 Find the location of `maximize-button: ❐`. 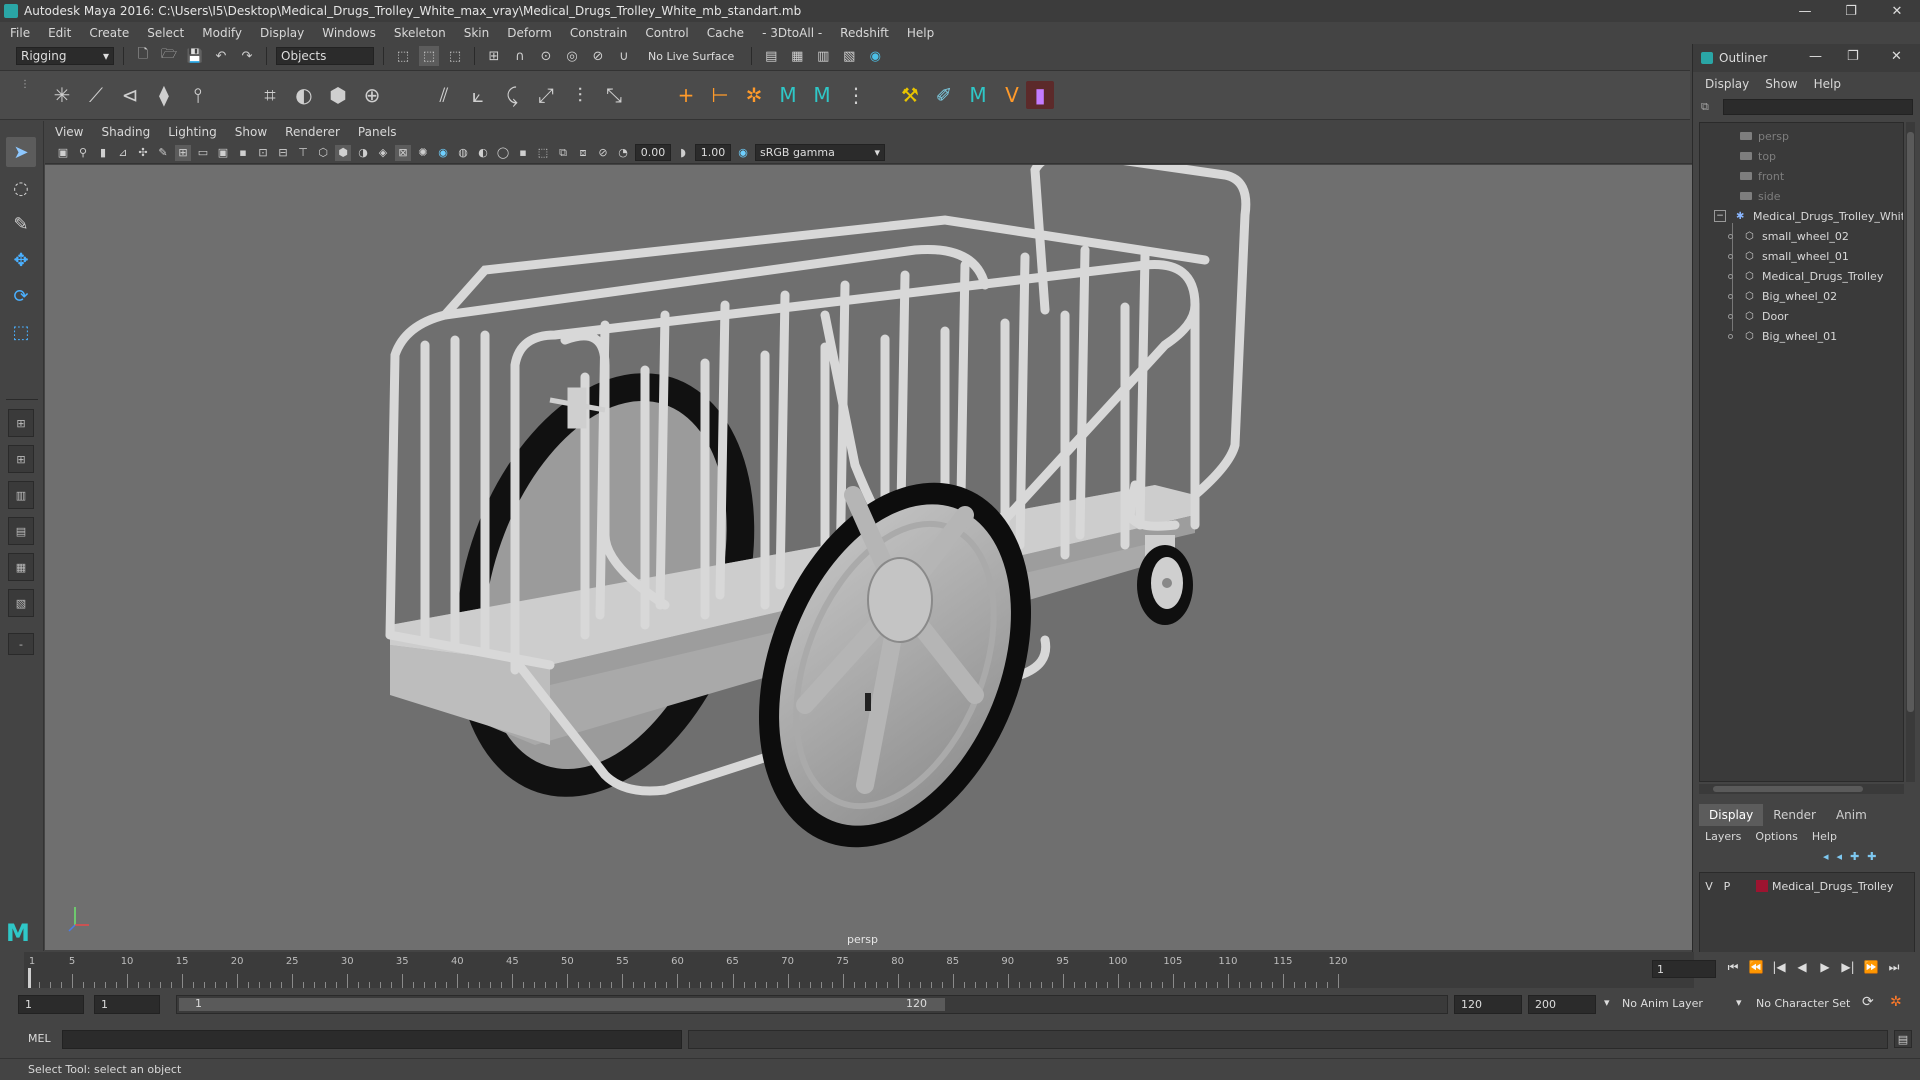

maximize-button: ❐ is located at coordinates (1851, 11).